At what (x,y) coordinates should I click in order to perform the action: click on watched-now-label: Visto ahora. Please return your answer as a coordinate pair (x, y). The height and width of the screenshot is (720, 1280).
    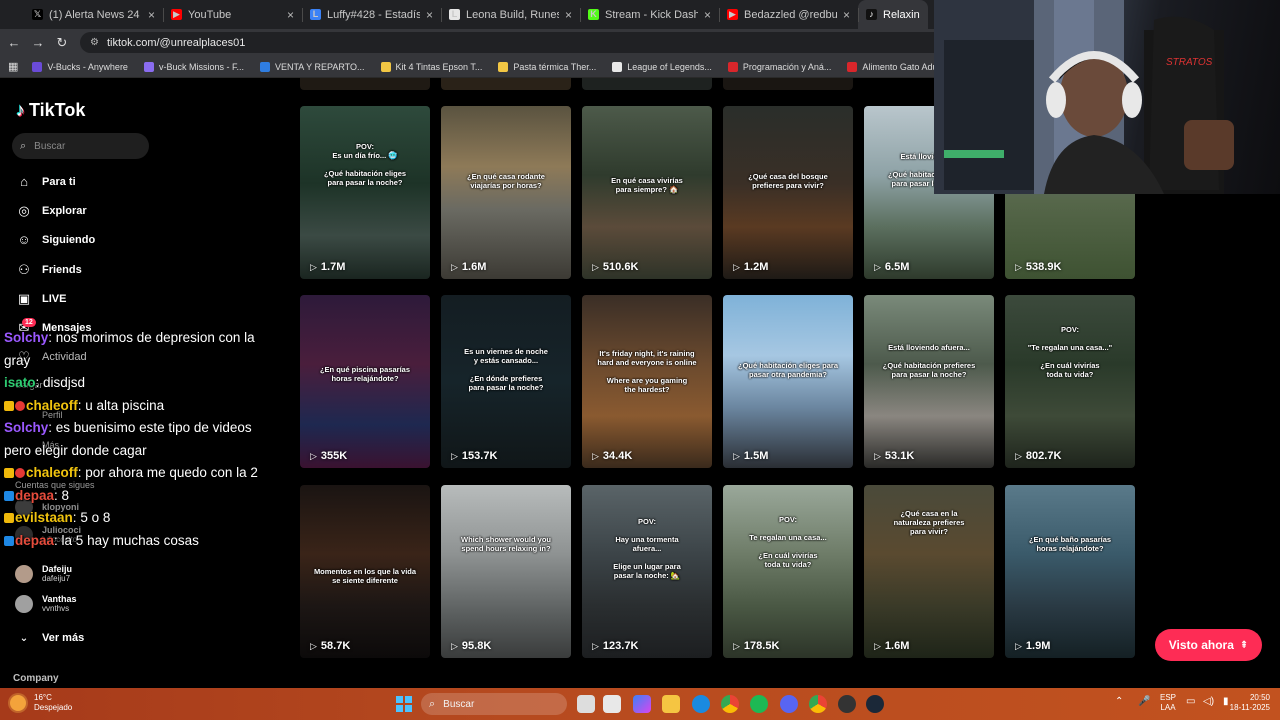
    Looking at the image, I should click on (1201, 645).